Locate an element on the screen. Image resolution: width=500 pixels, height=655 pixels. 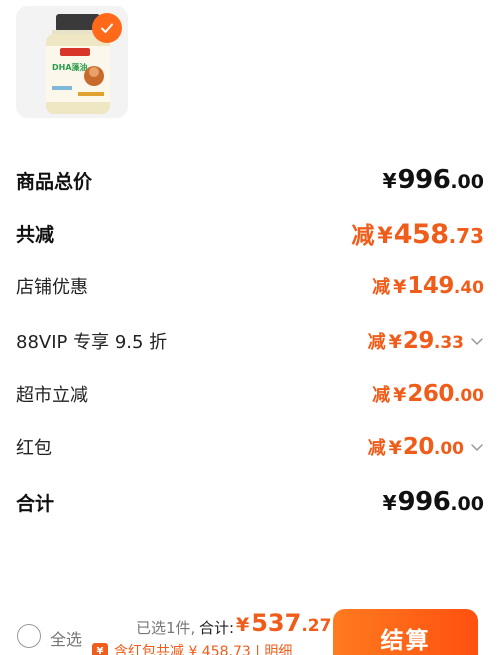
amount-decimal: .33 is located at coordinates (448, 343).